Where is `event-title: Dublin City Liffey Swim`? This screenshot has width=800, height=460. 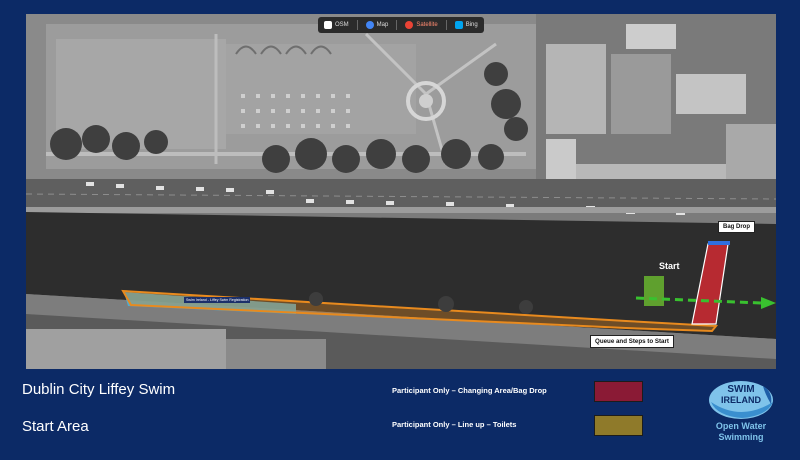
event-title: Dublin City Liffey Swim is located at coordinates (99, 389).